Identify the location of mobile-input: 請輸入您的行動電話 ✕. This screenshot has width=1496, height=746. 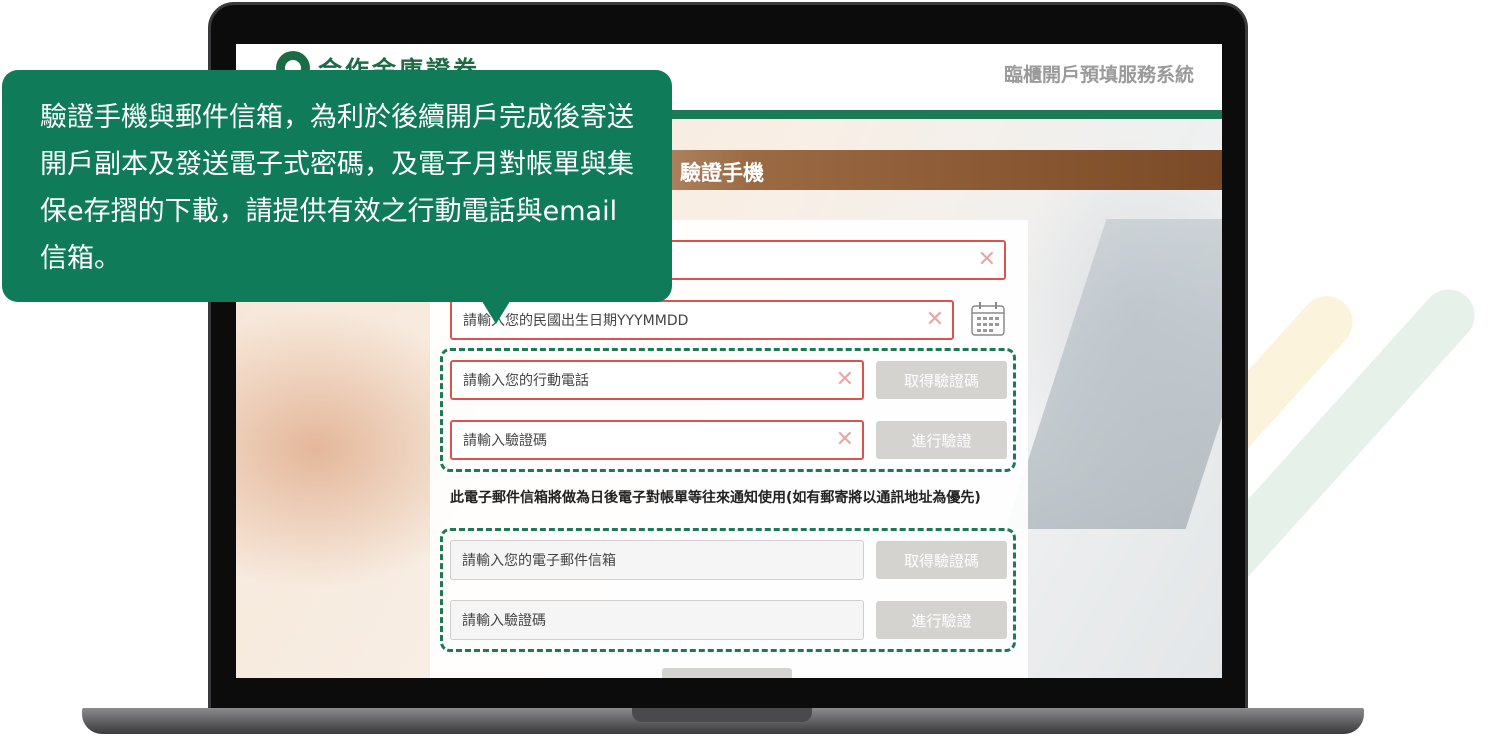
(657, 380).